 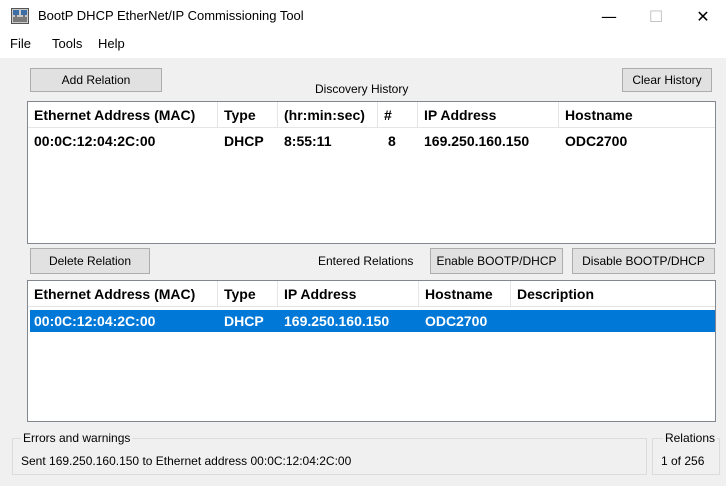 I want to click on menu-help: Help, so click(x=111, y=43).